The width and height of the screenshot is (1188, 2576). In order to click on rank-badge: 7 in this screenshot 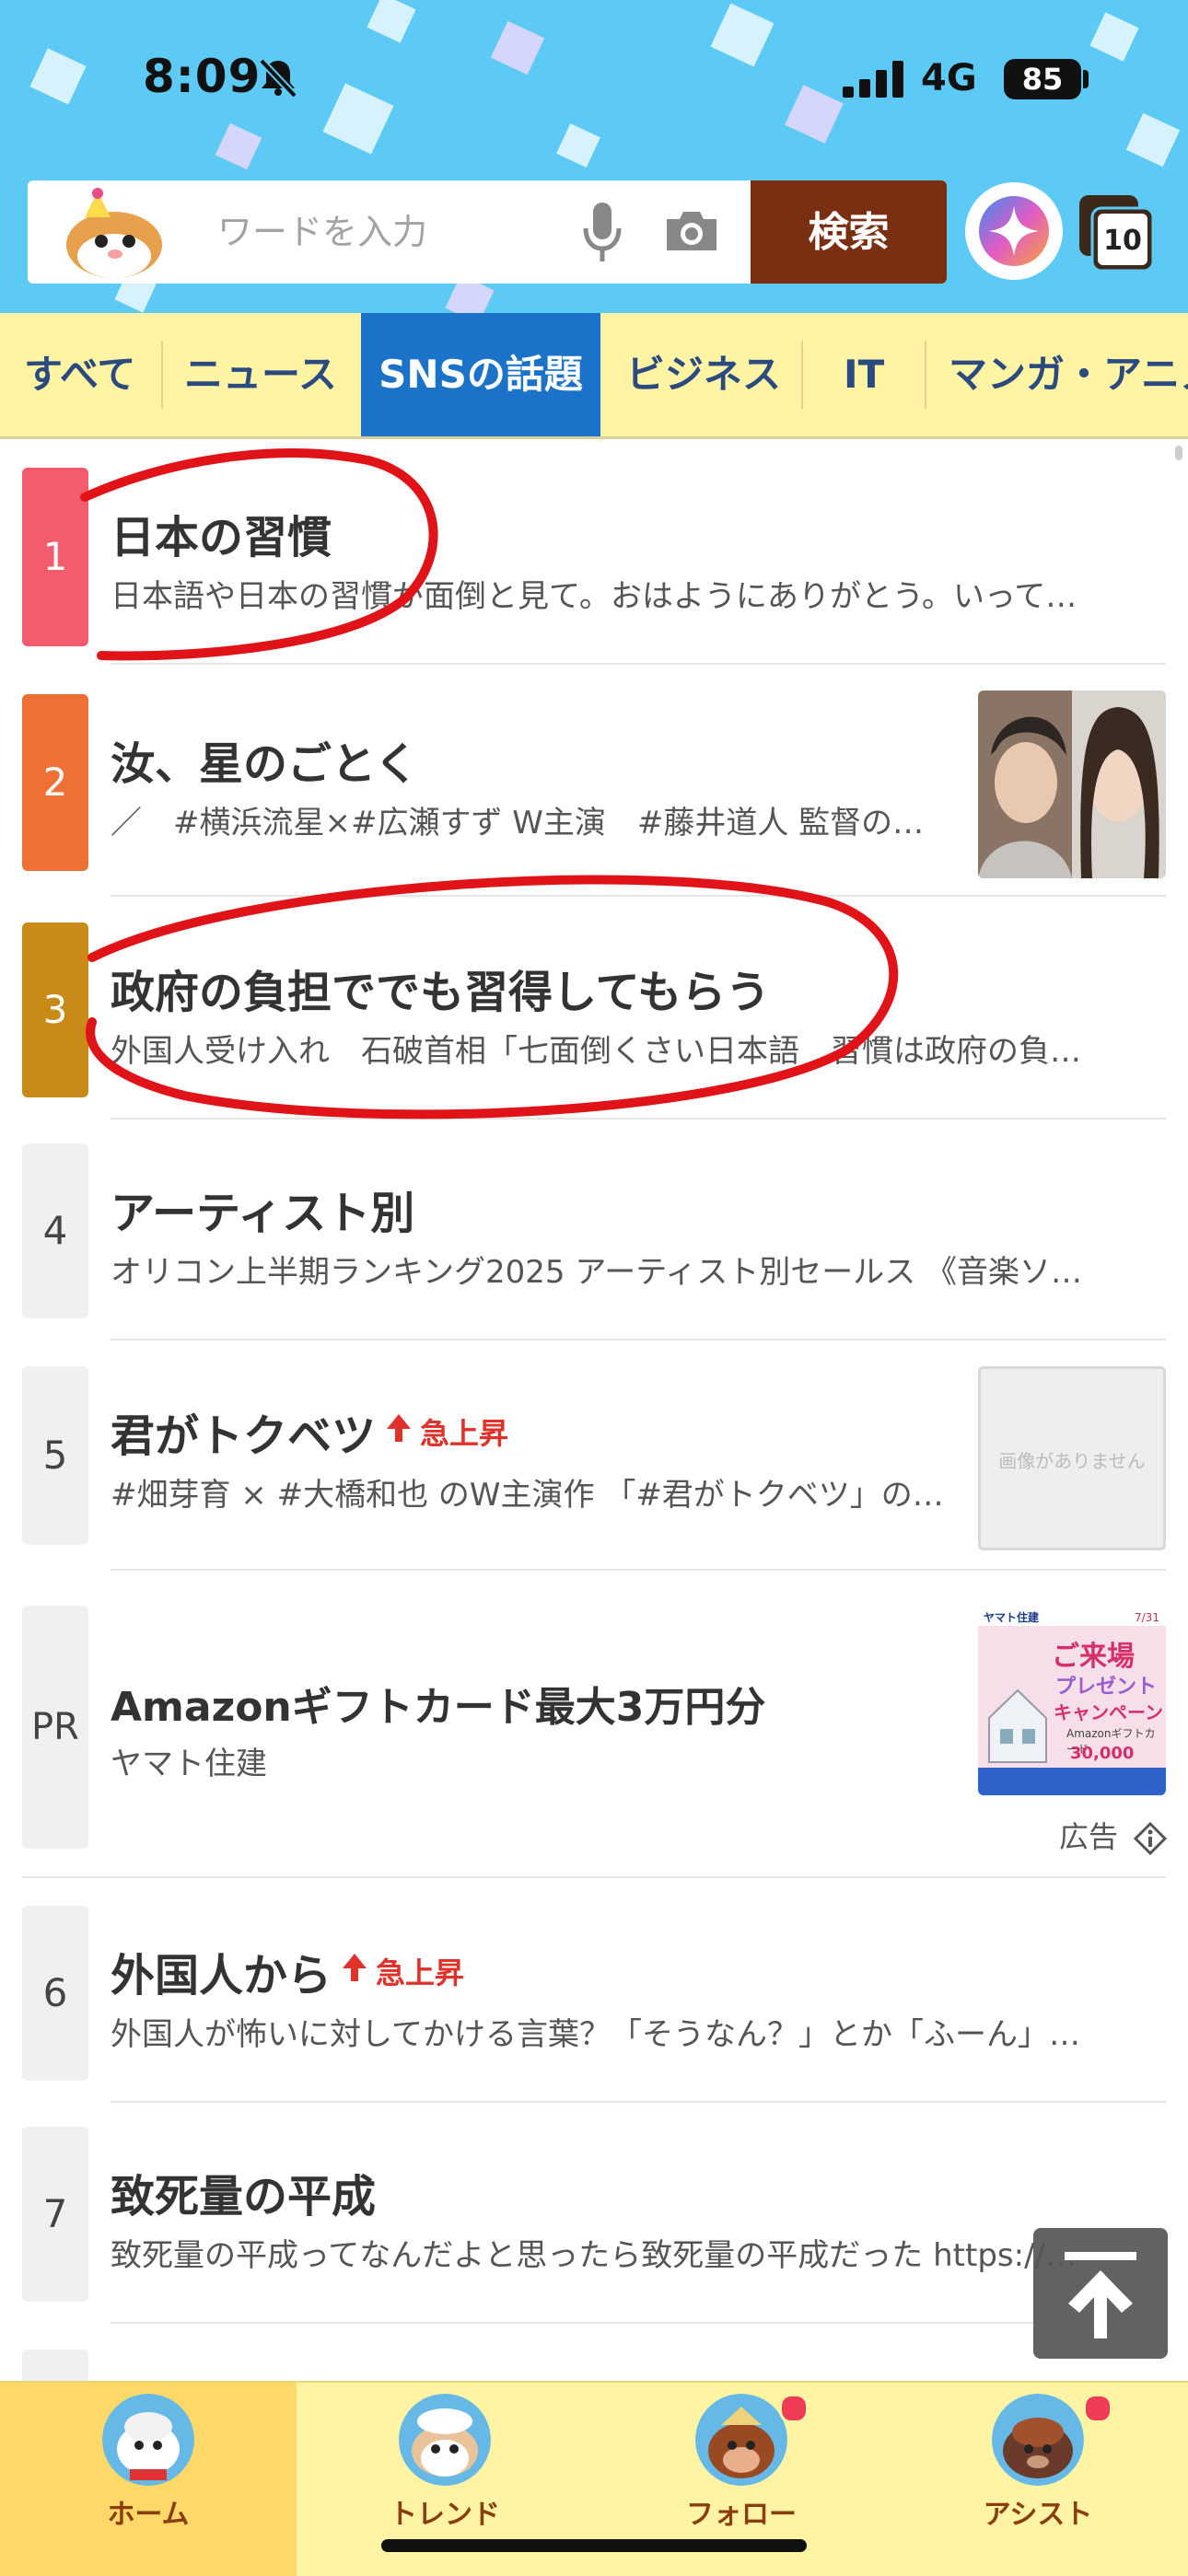, I will do `click(55, 2214)`.